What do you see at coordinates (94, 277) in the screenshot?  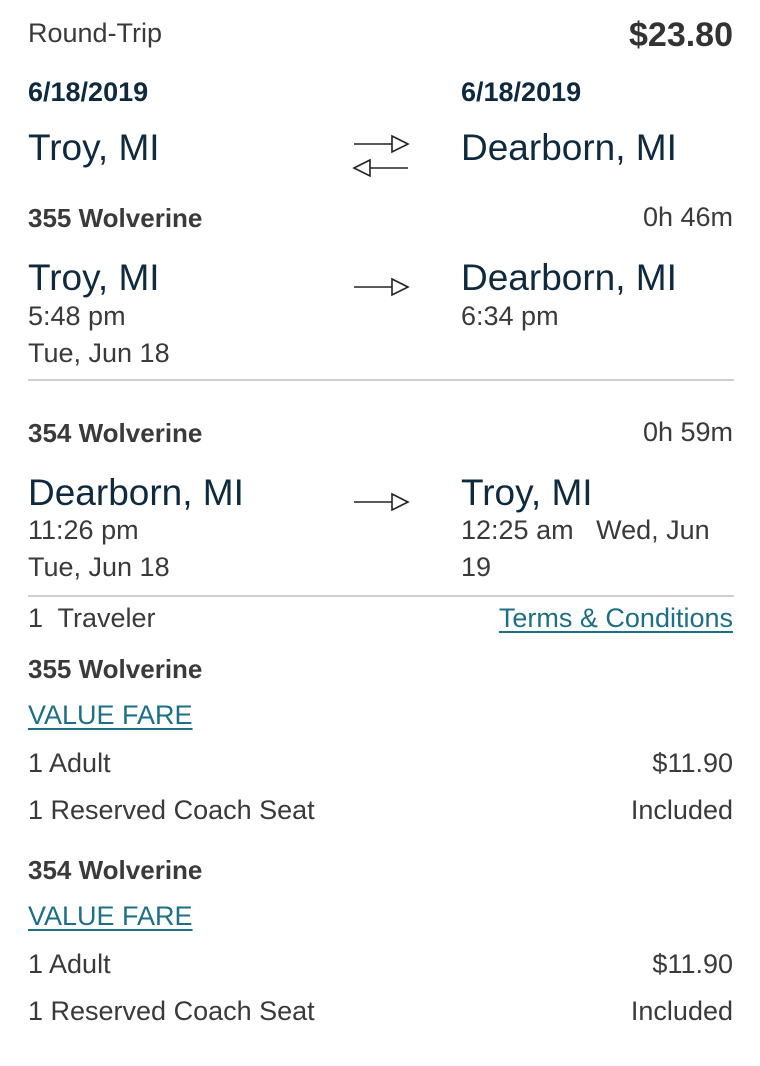 I see `segment-1-from-city: Troy, MI` at bounding box center [94, 277].